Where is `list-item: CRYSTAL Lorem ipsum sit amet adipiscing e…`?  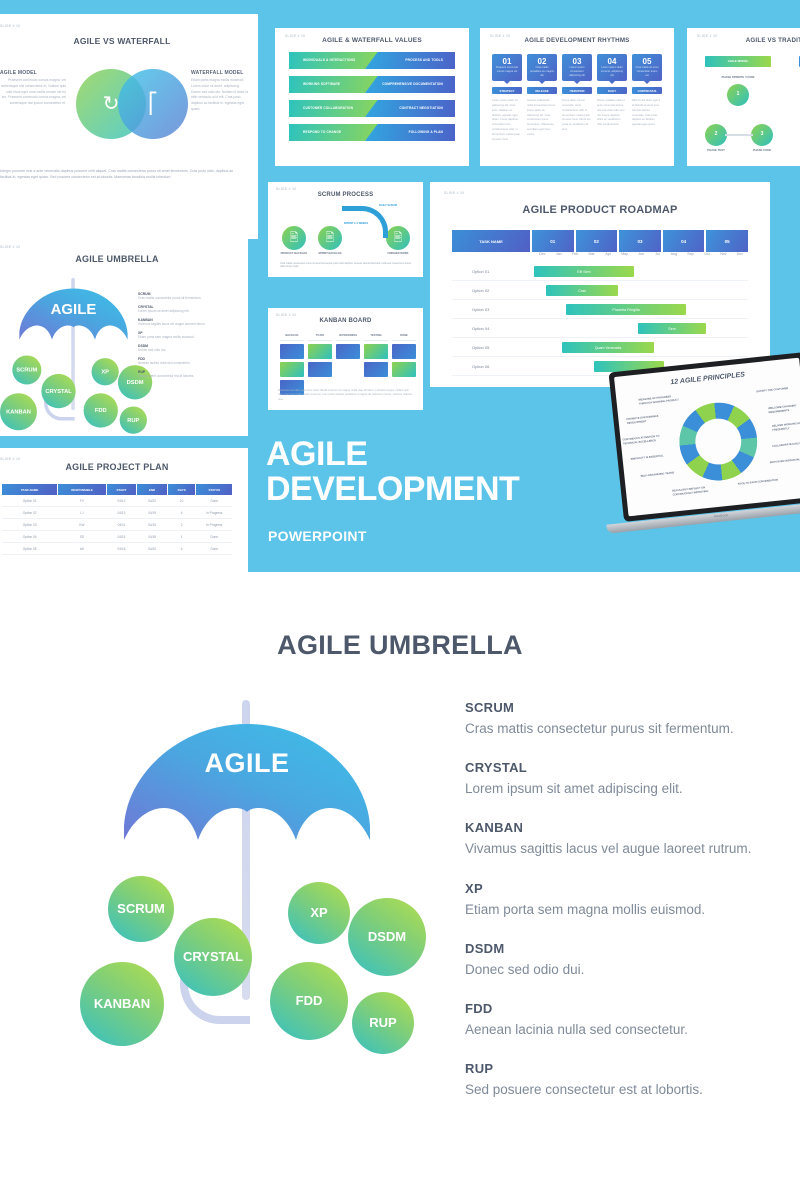
list-item: CRYSTAL Lorem ipsum sit amet adipiscing e… is located at coordinates (615, 779).